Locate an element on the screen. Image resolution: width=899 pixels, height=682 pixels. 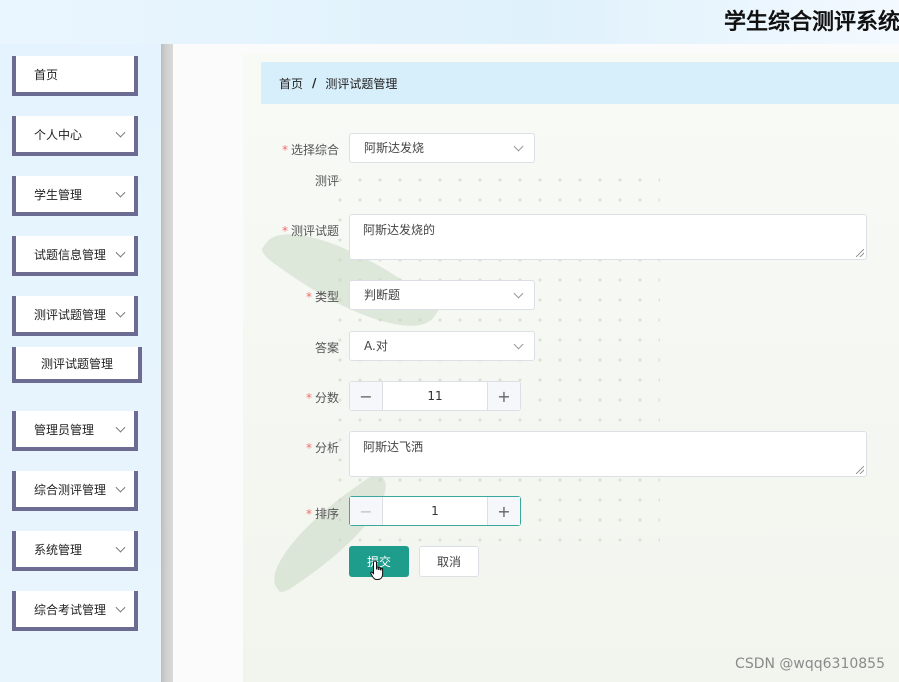
sidebar-item-students: 学生管理 is located at coordinates (75, 196).